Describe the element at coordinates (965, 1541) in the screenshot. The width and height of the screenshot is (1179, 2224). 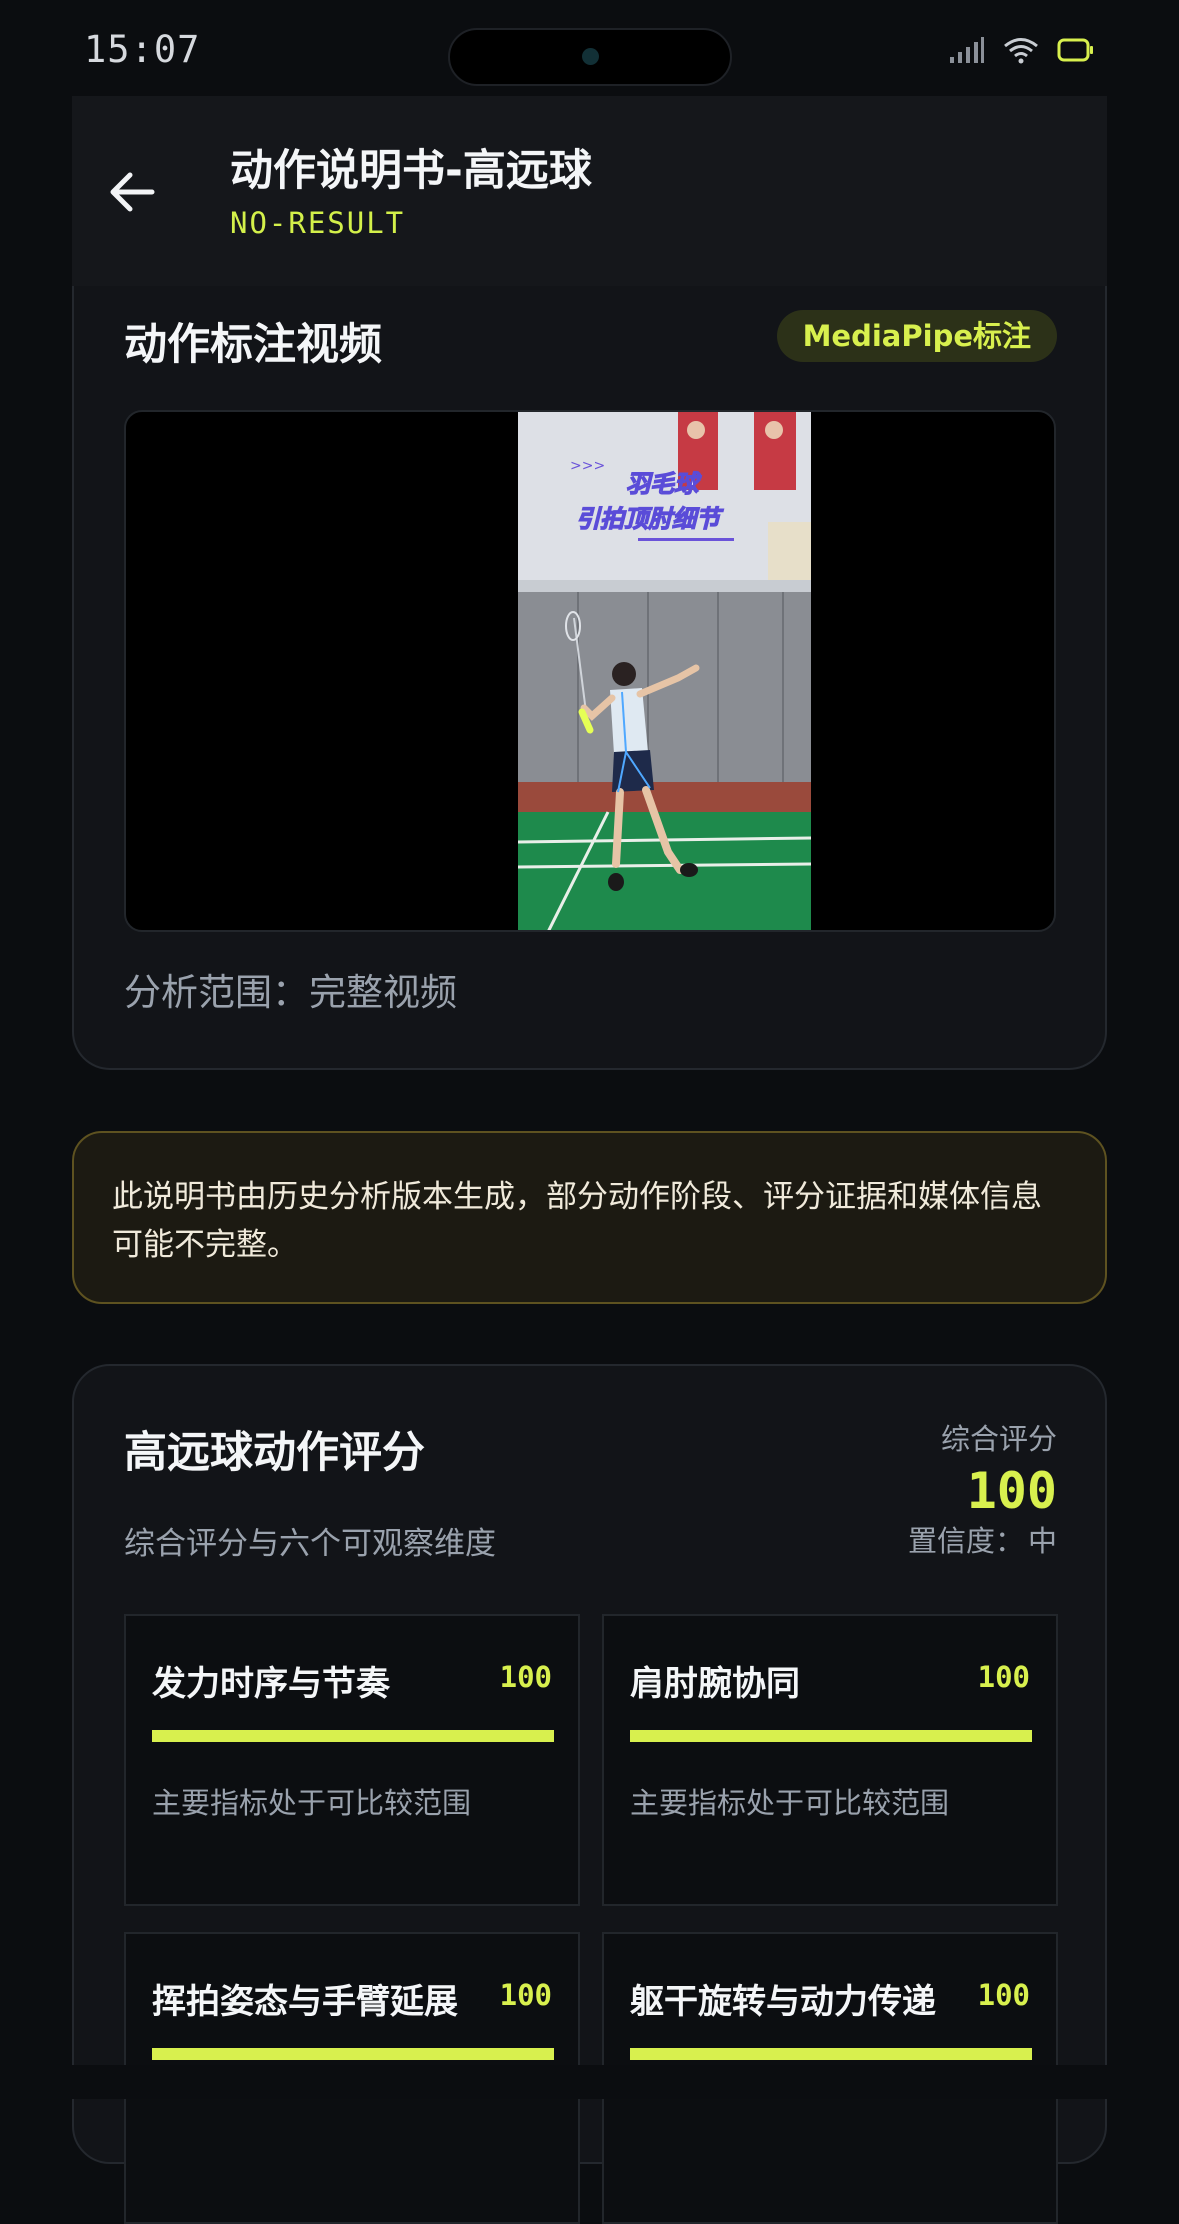
I see `confidence-label: 置信度：` at that location.